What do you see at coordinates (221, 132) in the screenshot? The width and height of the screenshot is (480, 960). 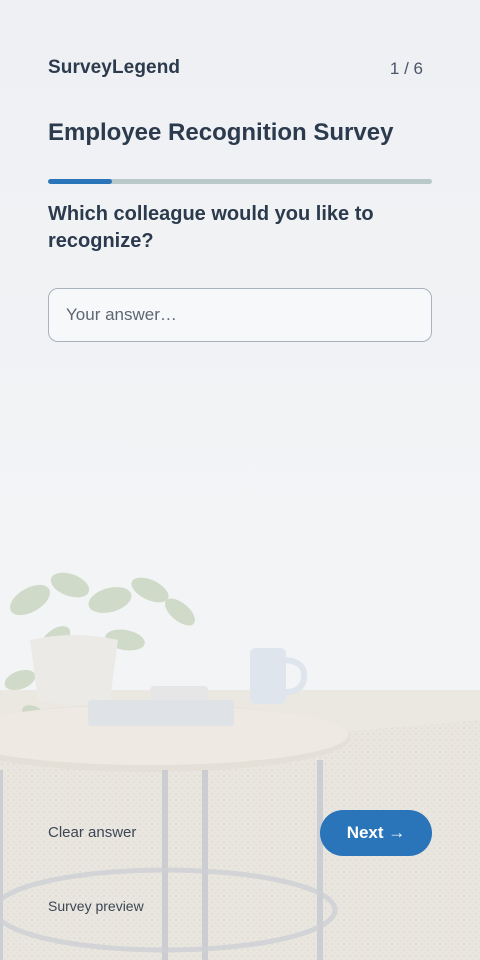 I see `survey-title: Employee Recognition Survey` at bounding box center [221, 132].